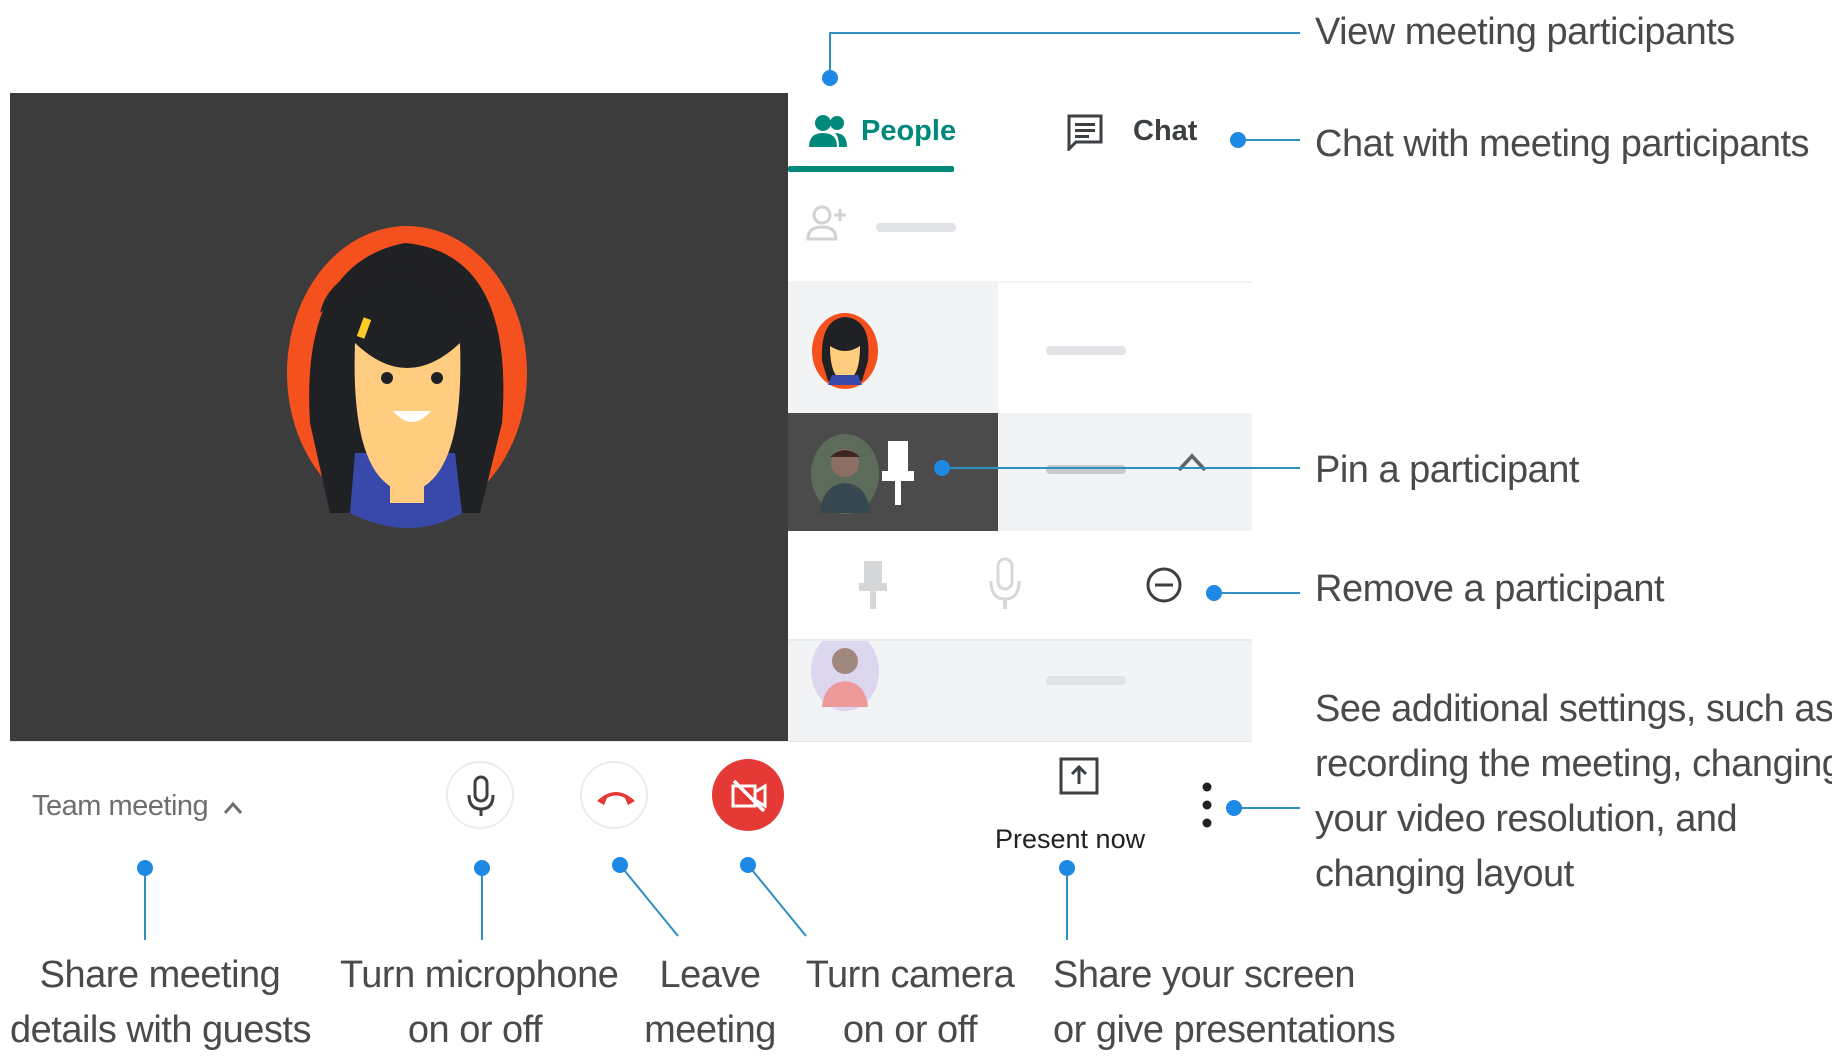 The width and height of the screenshot is (1832, 1058). What do you see at coordinates (710, 1003) in the screenshot?
I see `annotation-leave-meeting: Leave meeting` at bounding box center [710, 1003].